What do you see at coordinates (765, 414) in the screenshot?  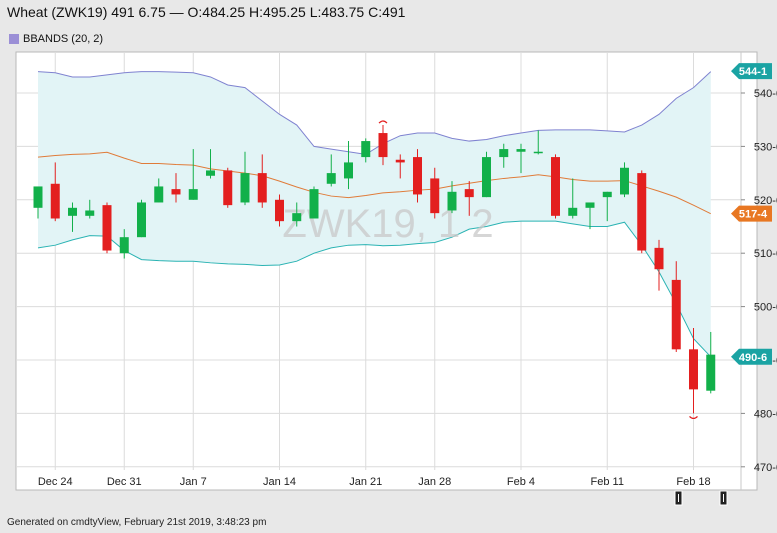 I see `y-tick-label: 480-0` at bounding box center [765, 414].